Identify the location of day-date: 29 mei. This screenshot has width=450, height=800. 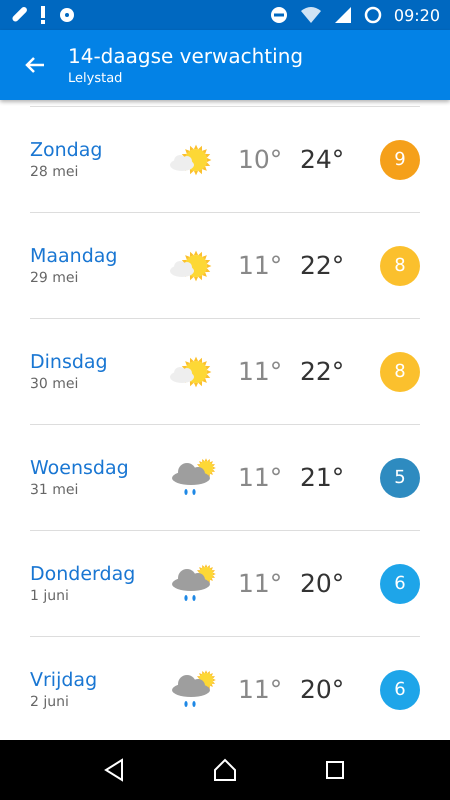
(55, 278).